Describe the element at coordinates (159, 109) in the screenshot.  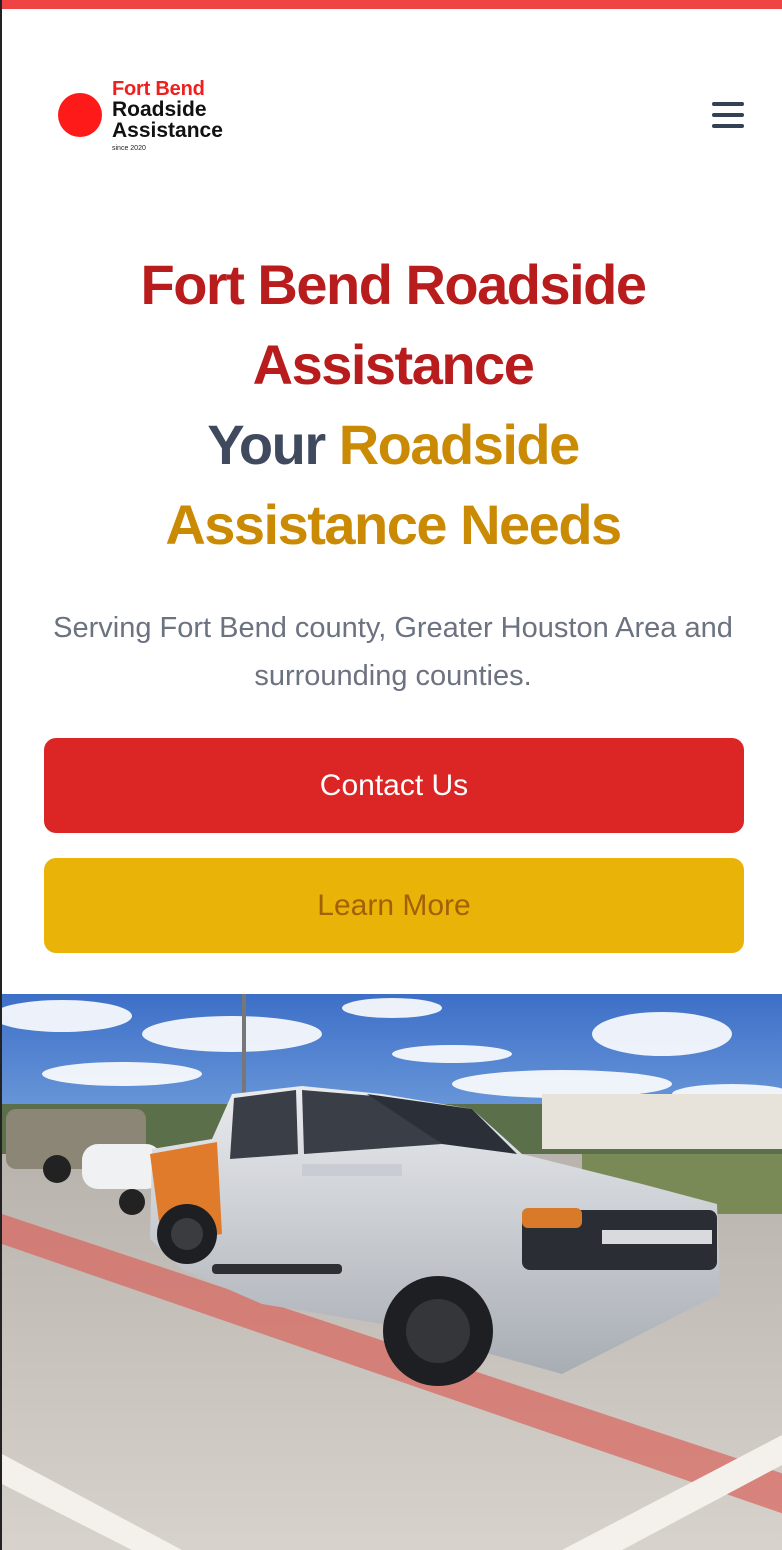
I see `logo-text-roadside: Roadside` at that location.